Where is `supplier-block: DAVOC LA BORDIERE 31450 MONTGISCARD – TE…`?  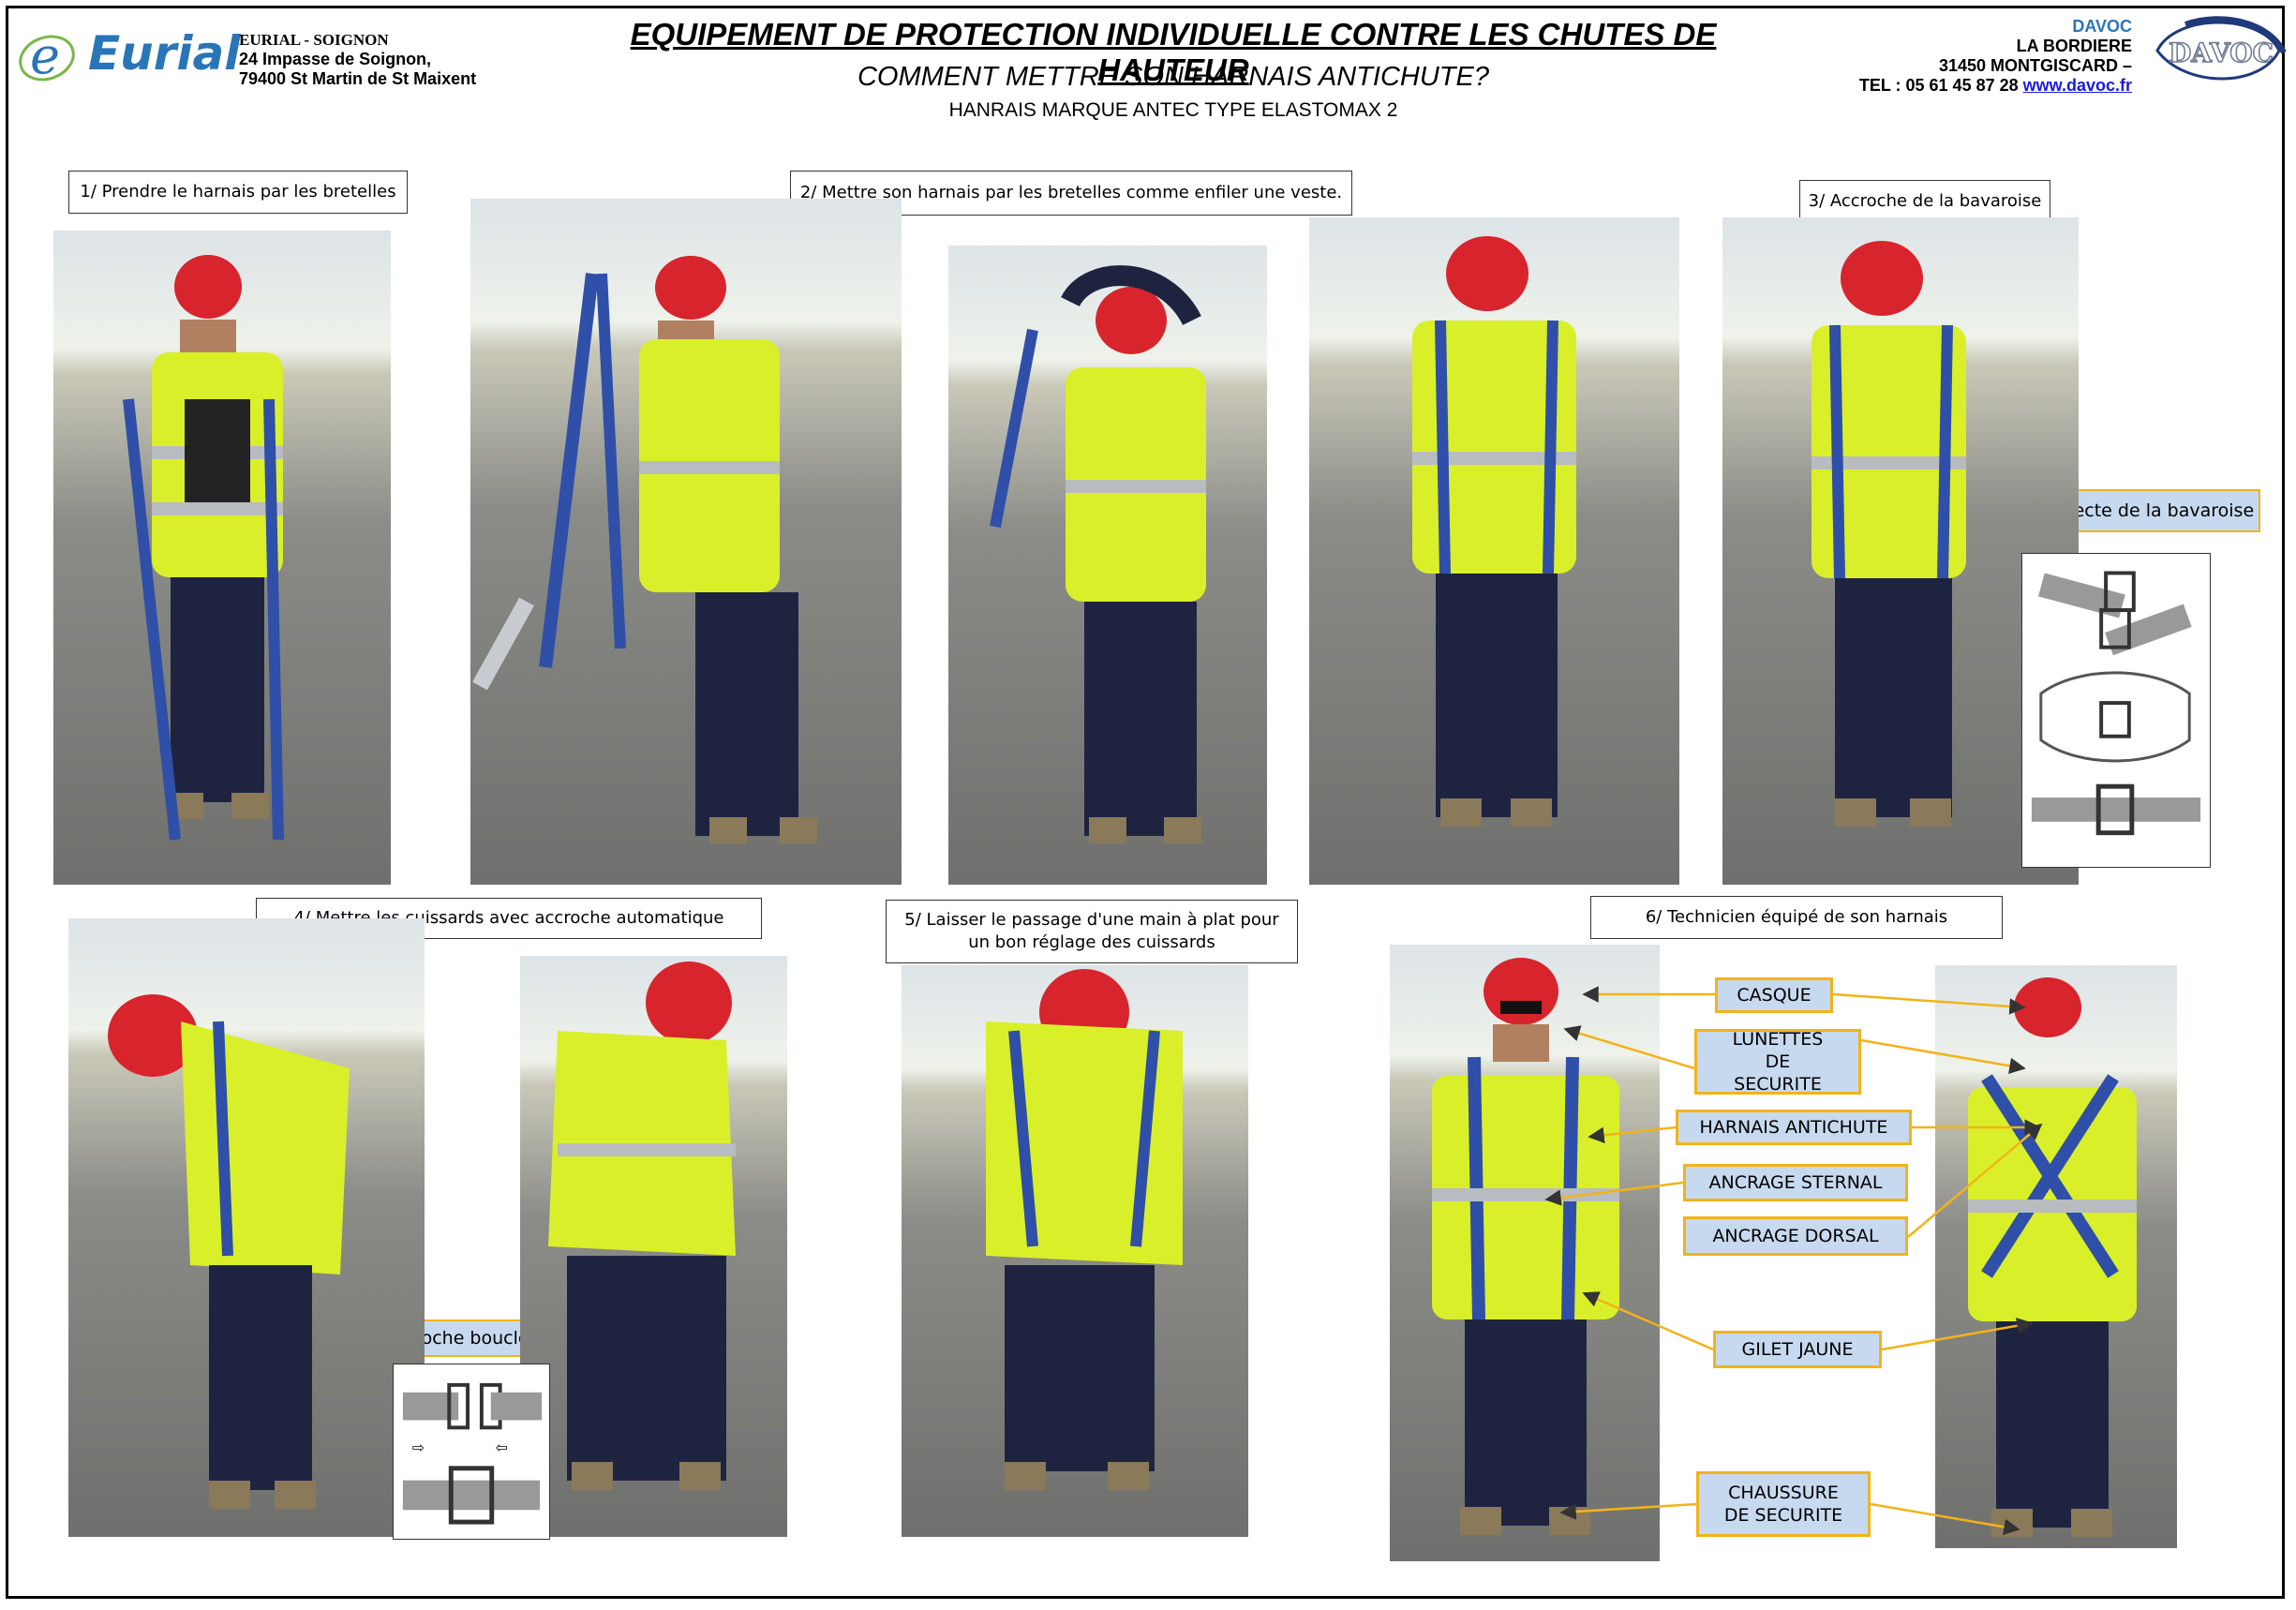
supplier-block: DAVOC LA BORDIERE 31450 MONTGISCARD – TE… is located at coordinates (1996, 56).